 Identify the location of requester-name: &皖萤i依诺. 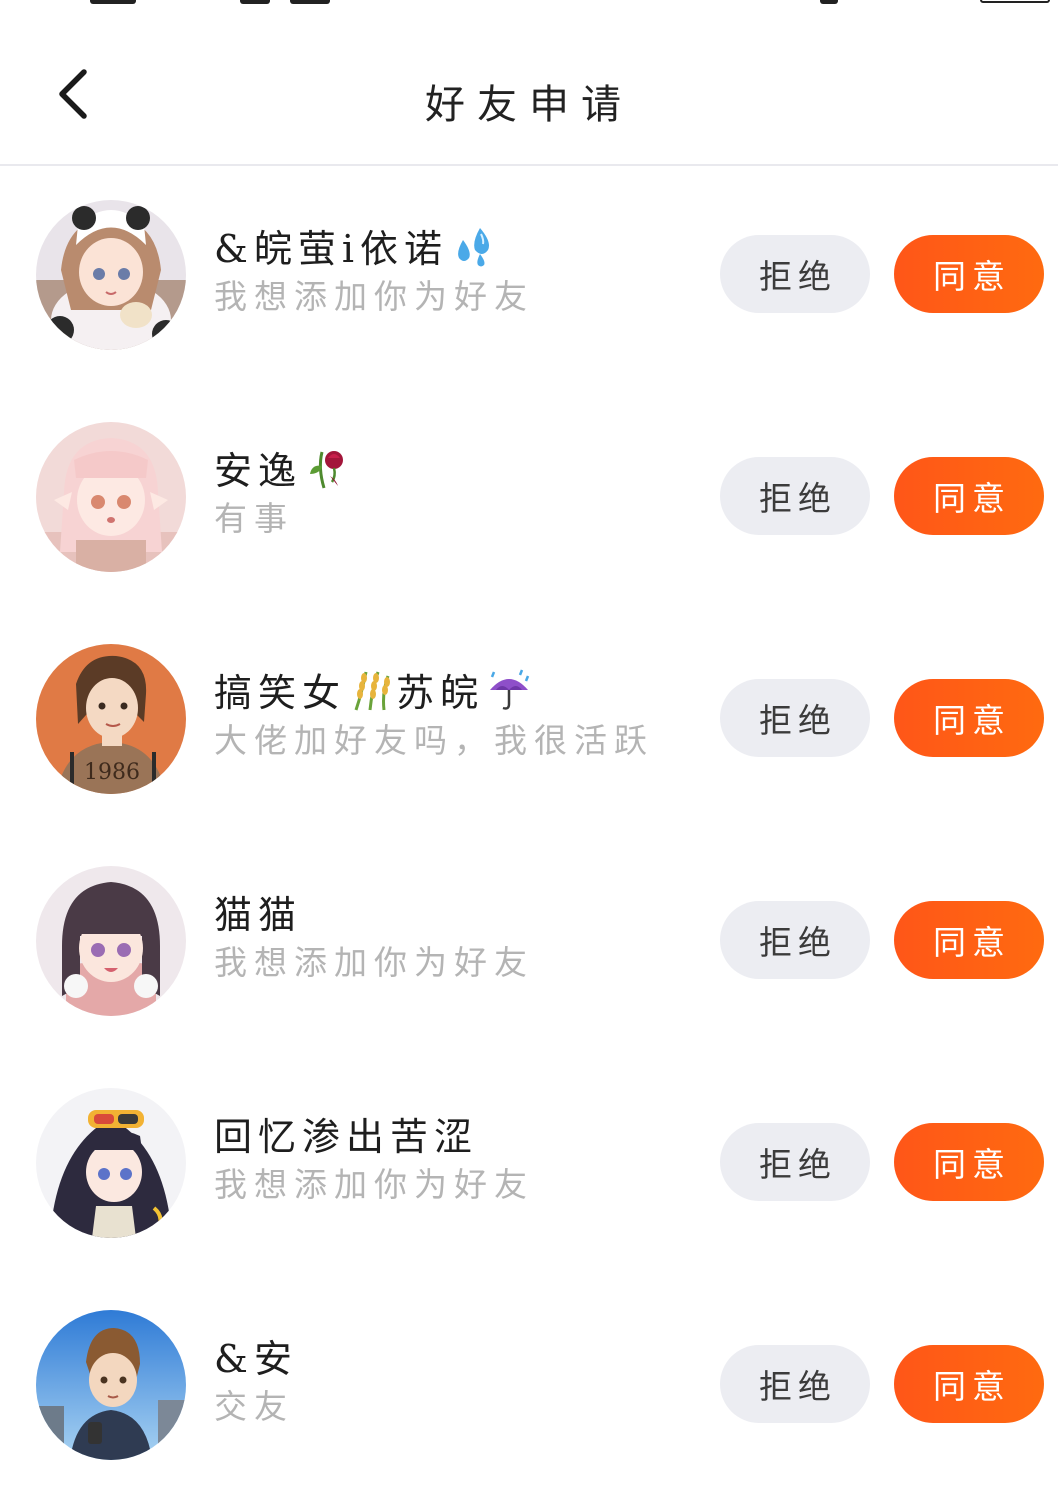
(355, 245).